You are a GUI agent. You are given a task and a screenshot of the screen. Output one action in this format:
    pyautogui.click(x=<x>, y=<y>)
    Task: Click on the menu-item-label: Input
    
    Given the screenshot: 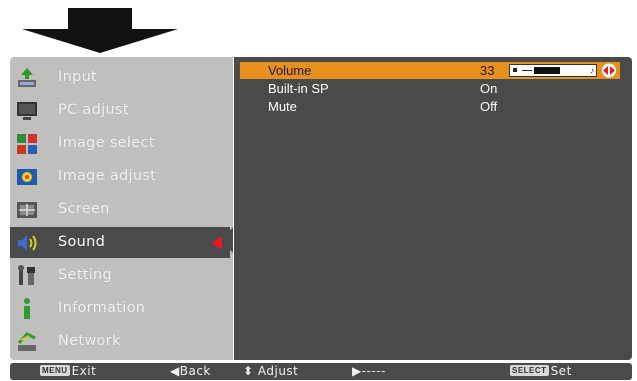 What is the action you would take?
    pyautogui.click(x=78, y=77)
    